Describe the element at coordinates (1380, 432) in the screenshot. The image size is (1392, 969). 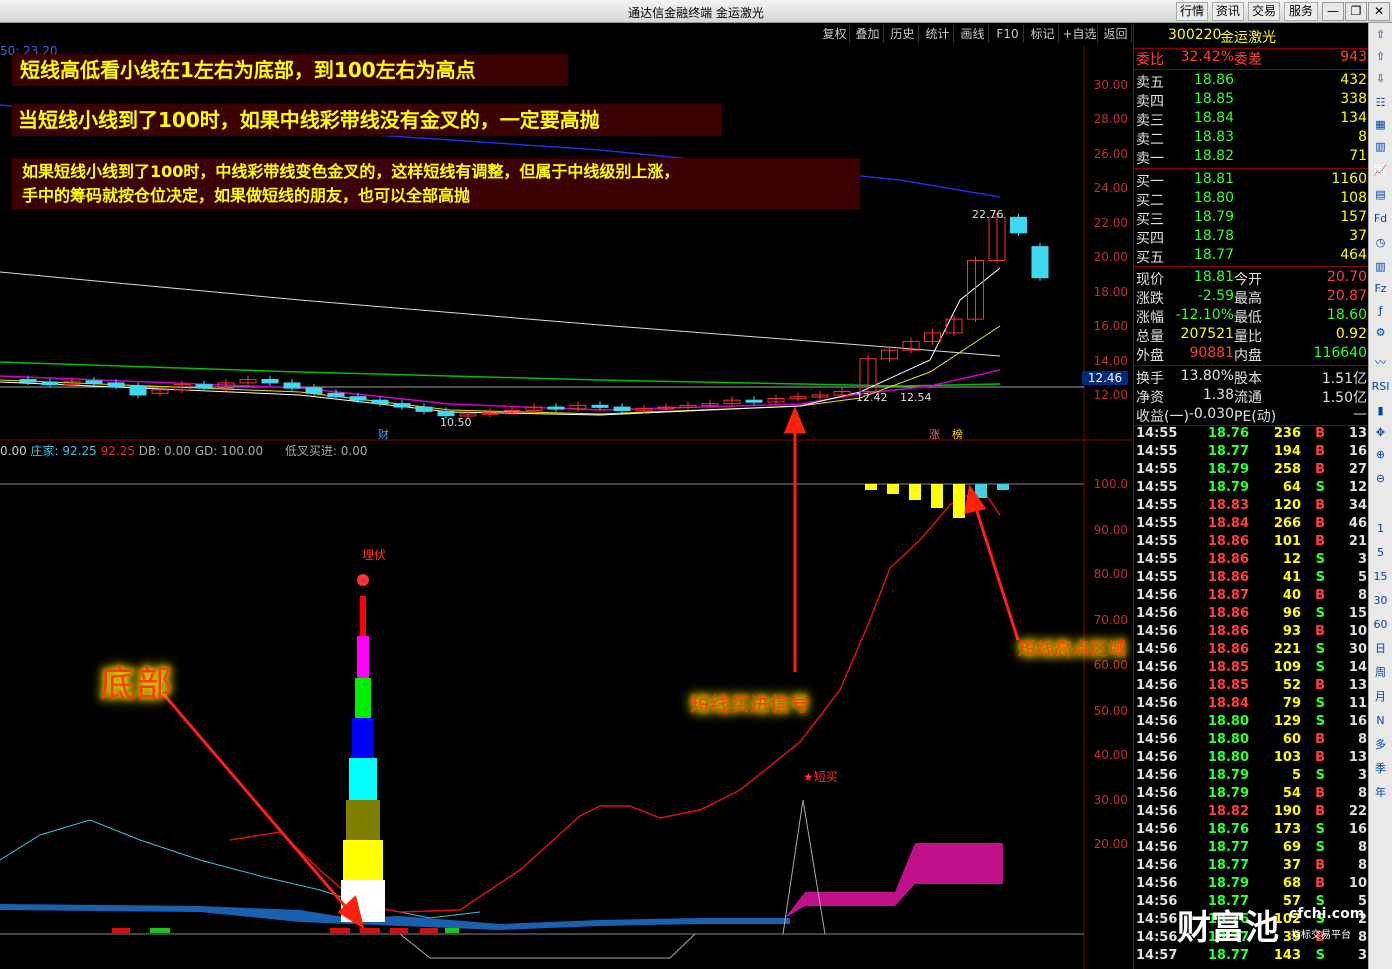
I see `move-icon: ✥` at that location.